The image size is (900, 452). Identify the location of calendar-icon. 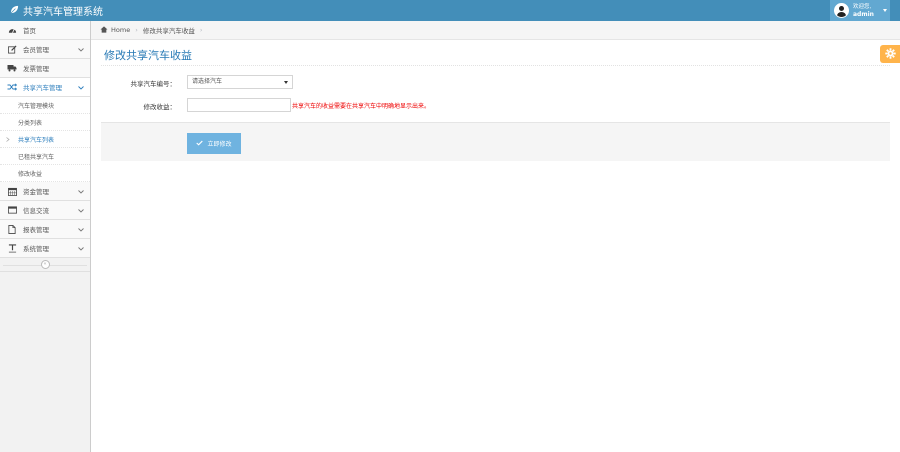
(12, 191).